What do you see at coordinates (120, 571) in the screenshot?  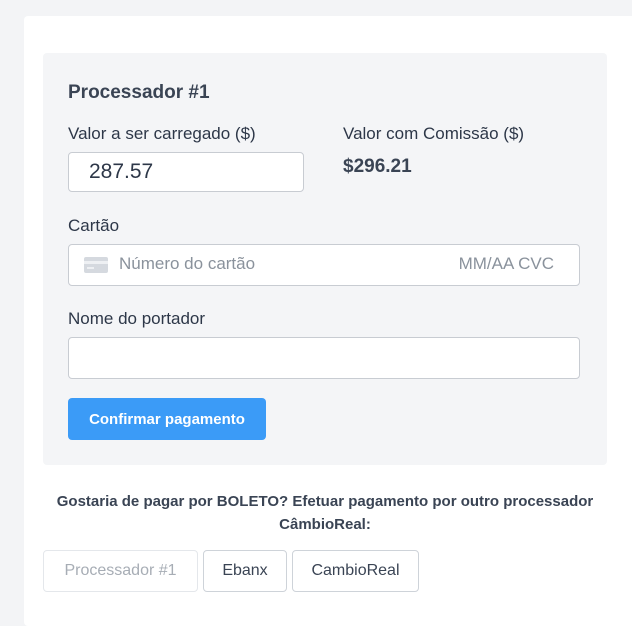 I see `processor-1-button: Processador #1` at bounding box center [120, 571].